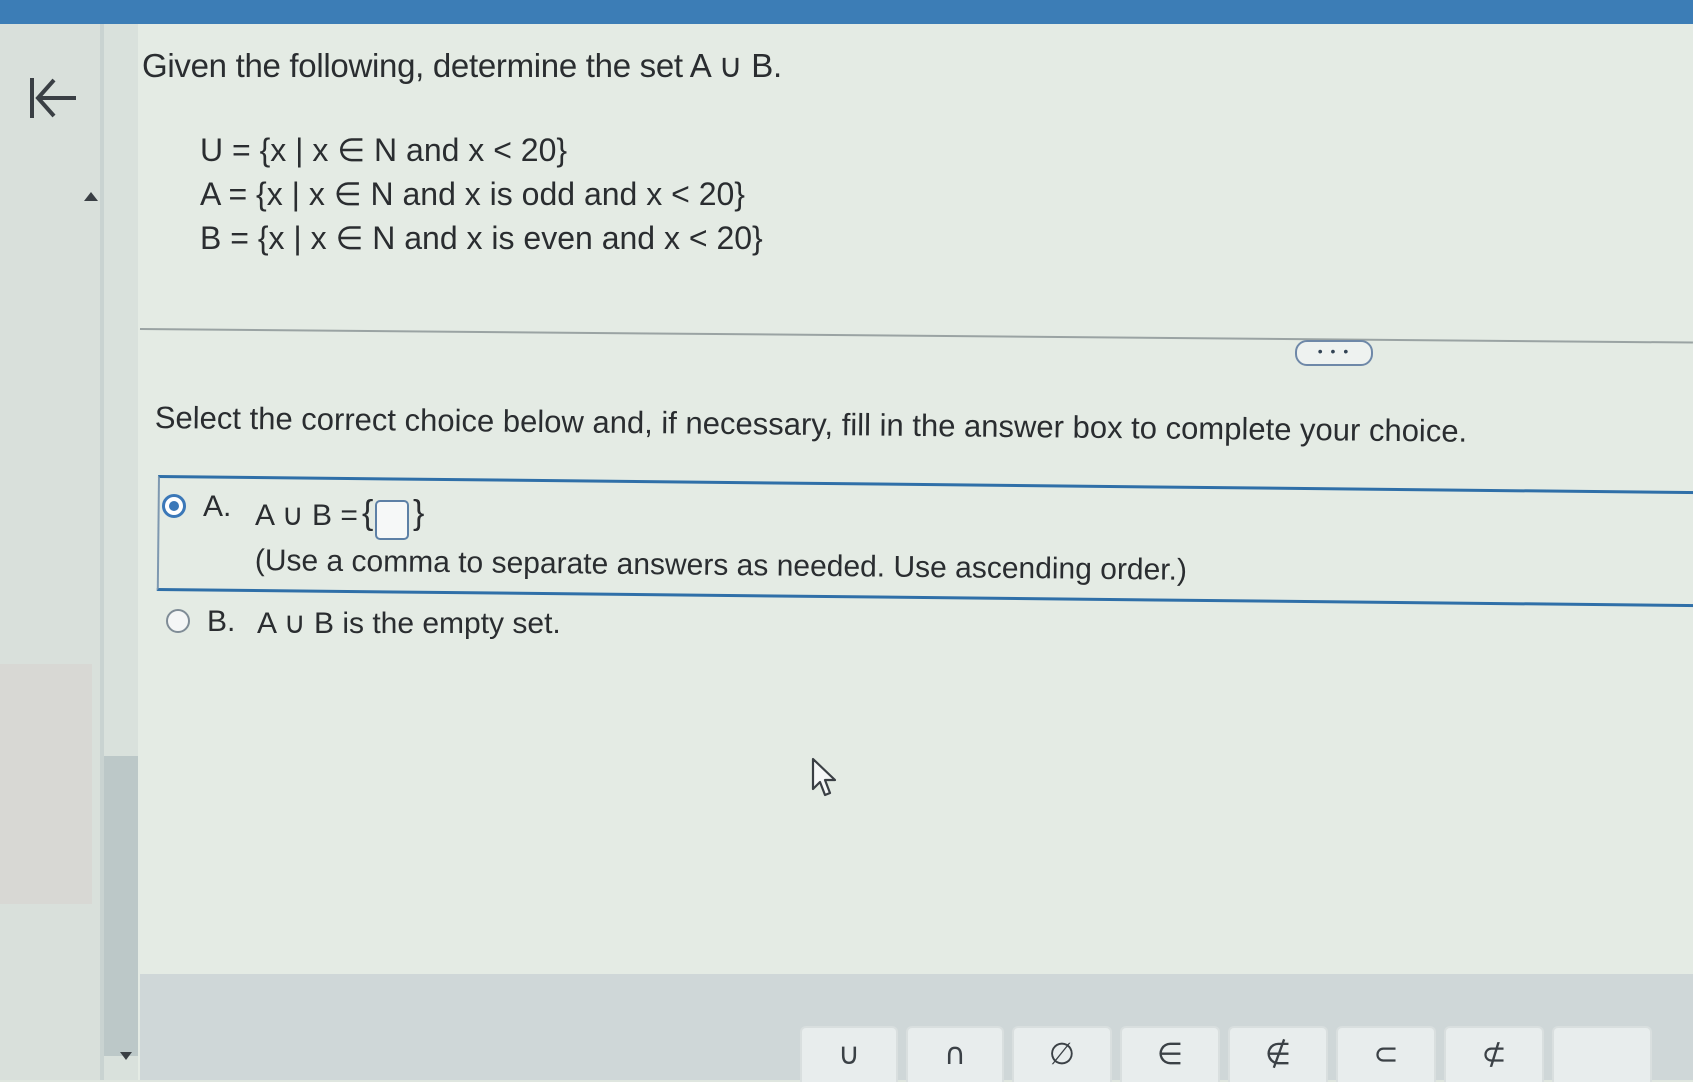  Describe the element at coordinates (1334, 353) in the screenshot. I see `expand-more-button: • • •` at that location.